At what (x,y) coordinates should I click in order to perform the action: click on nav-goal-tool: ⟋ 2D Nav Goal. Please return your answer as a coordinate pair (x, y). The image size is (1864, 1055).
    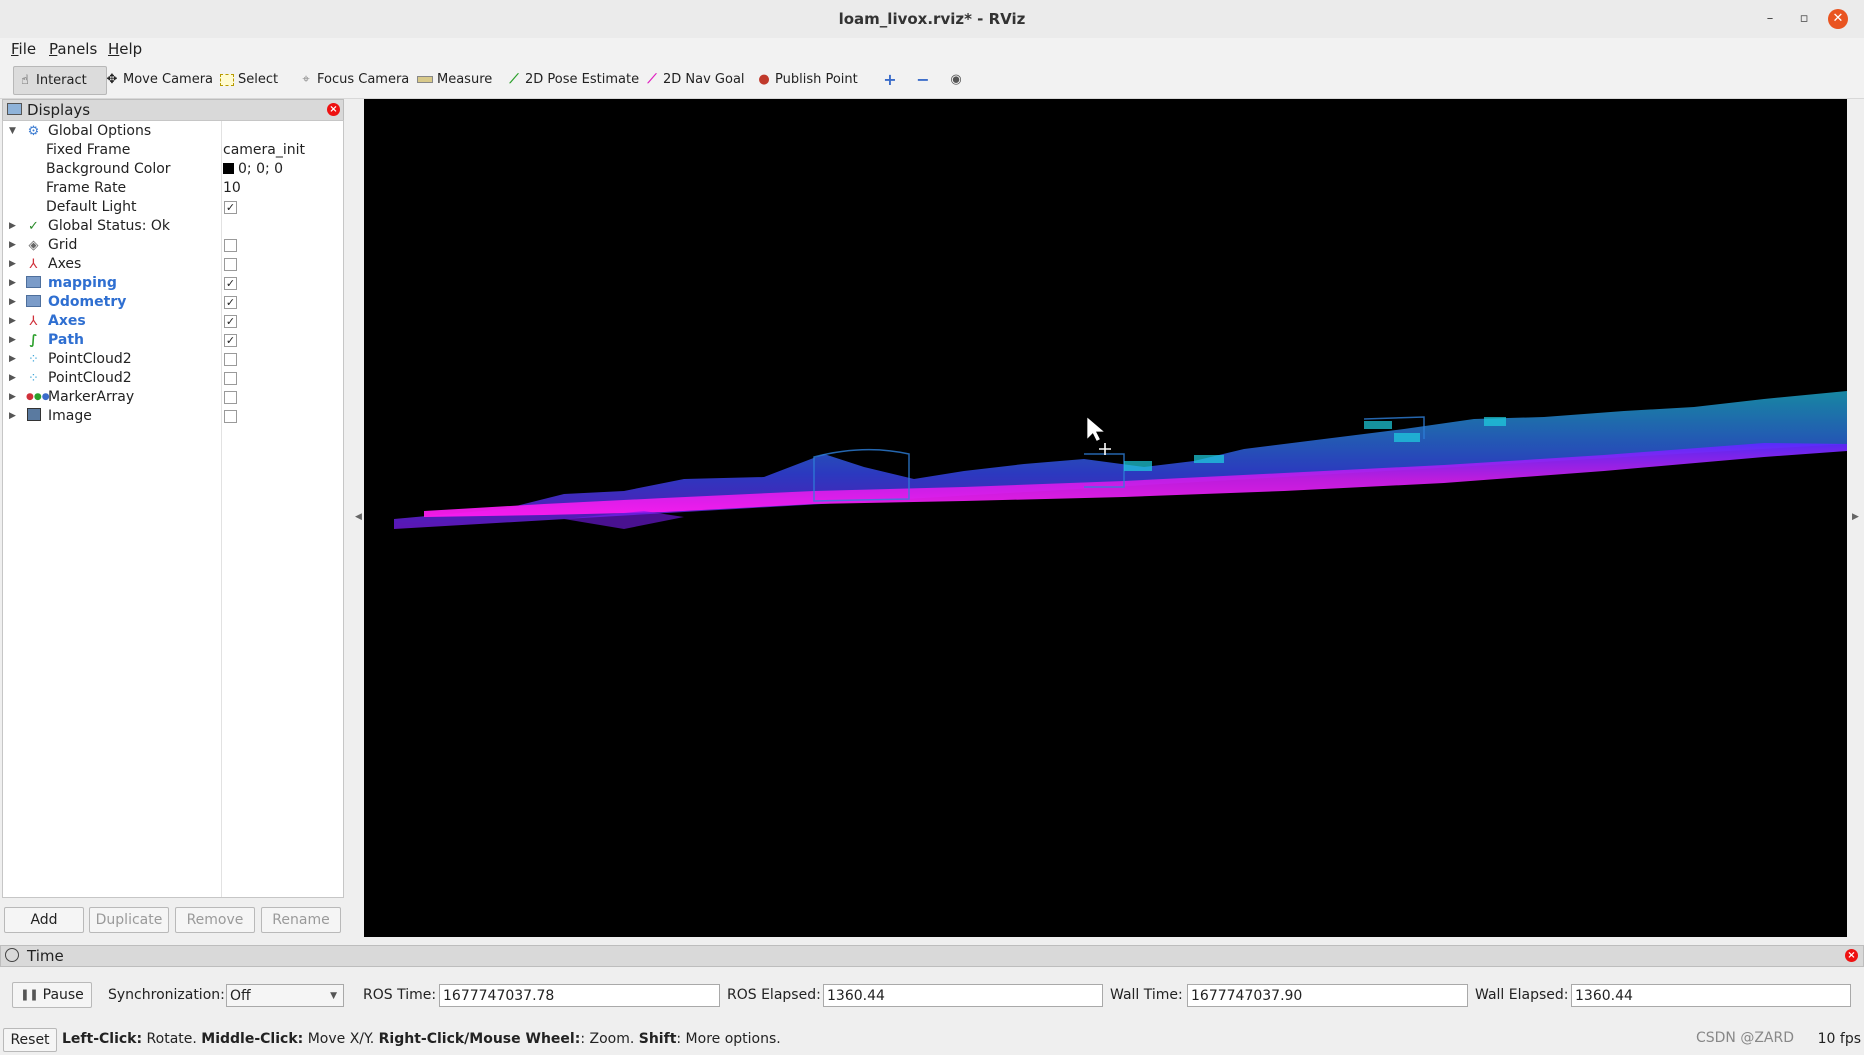
    Looking at the image, I should click on (695, 79).